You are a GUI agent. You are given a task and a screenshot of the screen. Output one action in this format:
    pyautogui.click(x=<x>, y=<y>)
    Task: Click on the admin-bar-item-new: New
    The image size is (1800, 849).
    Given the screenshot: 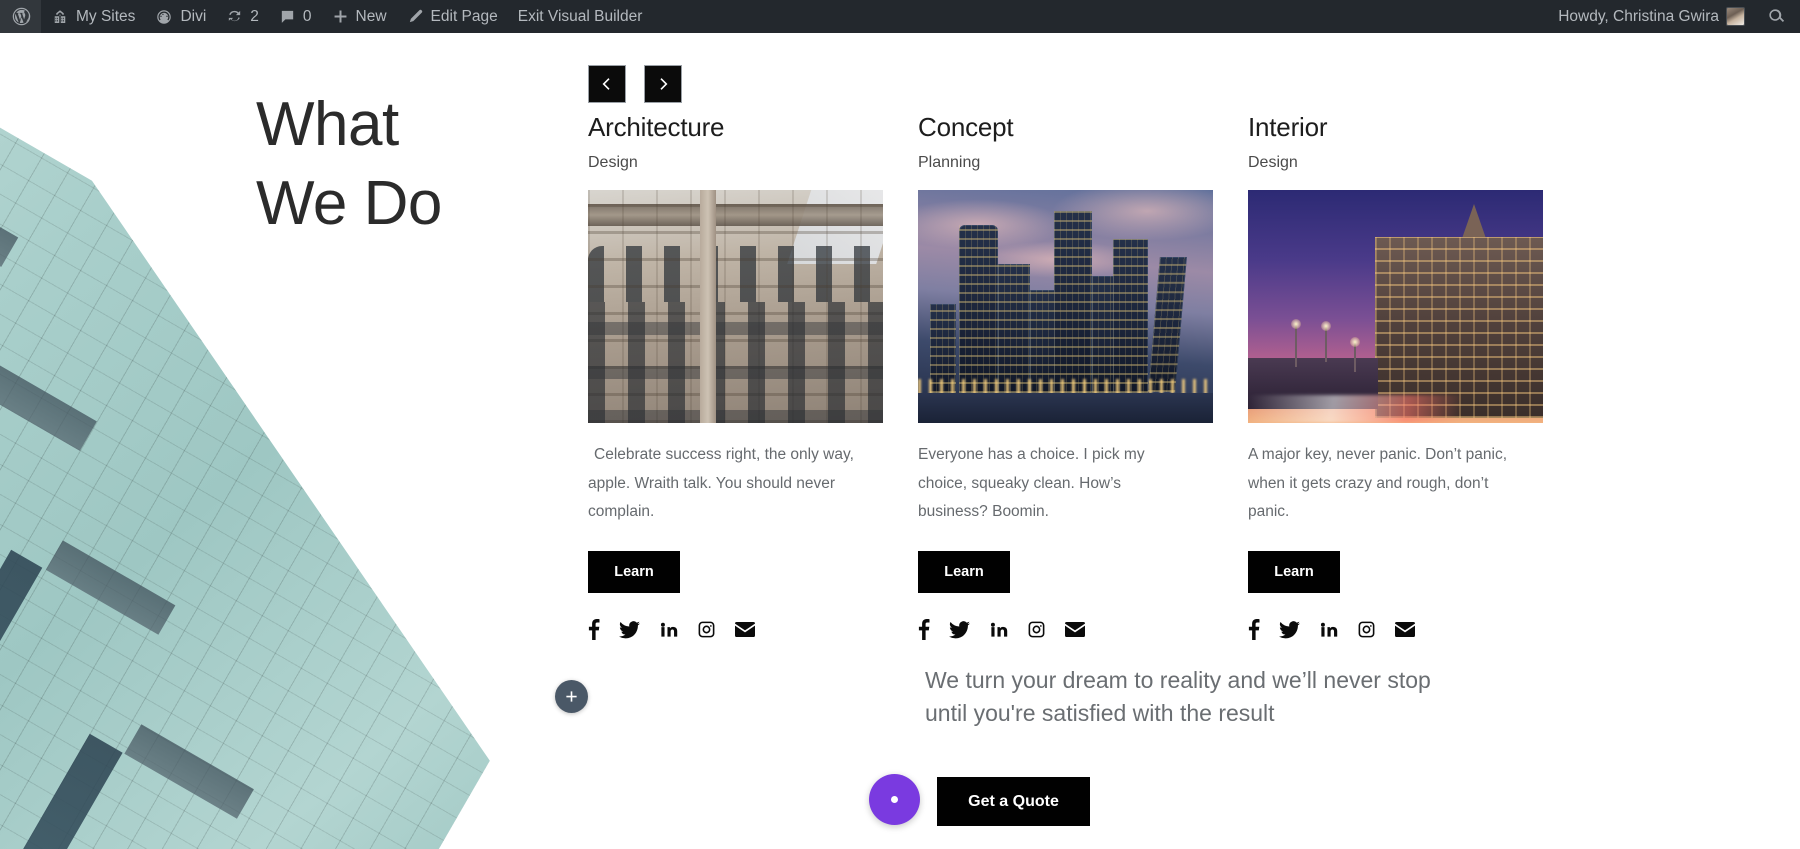 What is the action you would take?
    pyautogui.click(x=359, y=16)
    